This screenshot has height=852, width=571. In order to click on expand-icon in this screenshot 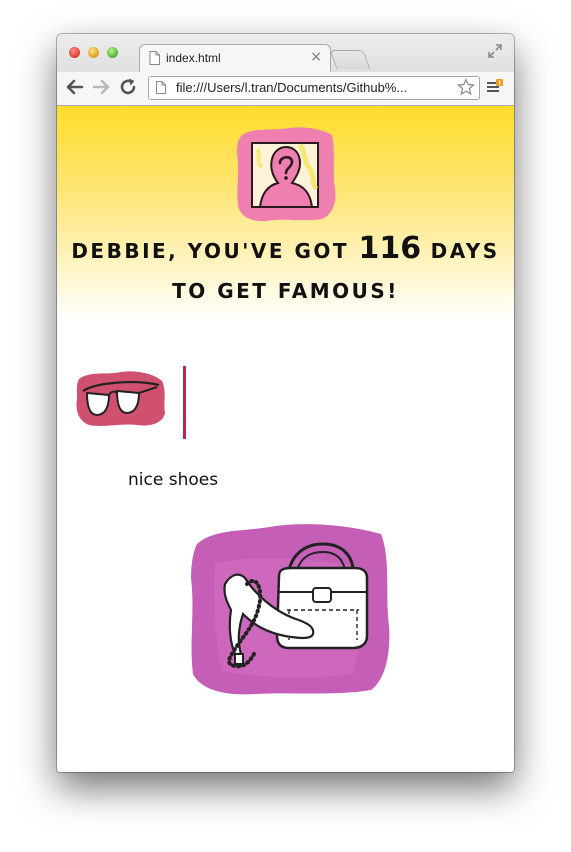, I will do `click(495, 51)`.